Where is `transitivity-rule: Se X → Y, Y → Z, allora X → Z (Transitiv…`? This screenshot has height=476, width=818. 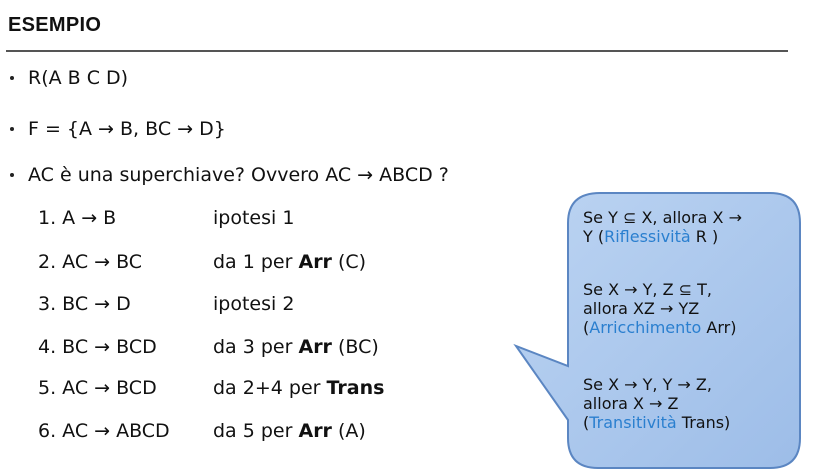
transitivity-rule: Se X → Y, Y → Z, allora X → Z (Transitiv… is located at coordinates (657, 403).